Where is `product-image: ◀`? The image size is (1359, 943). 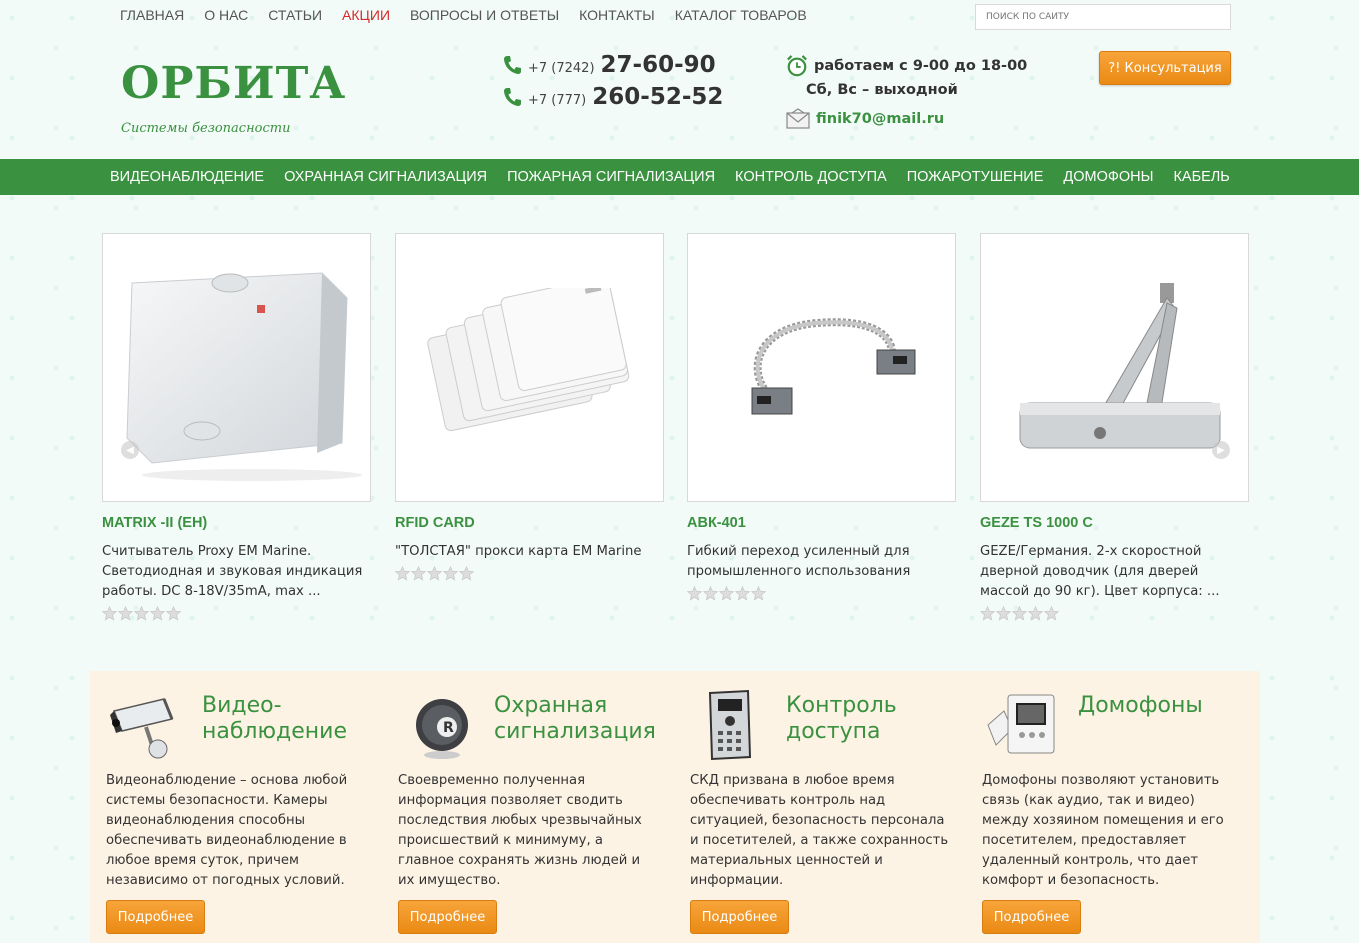 product-image: ◀ is located at coordinates (236, 367).